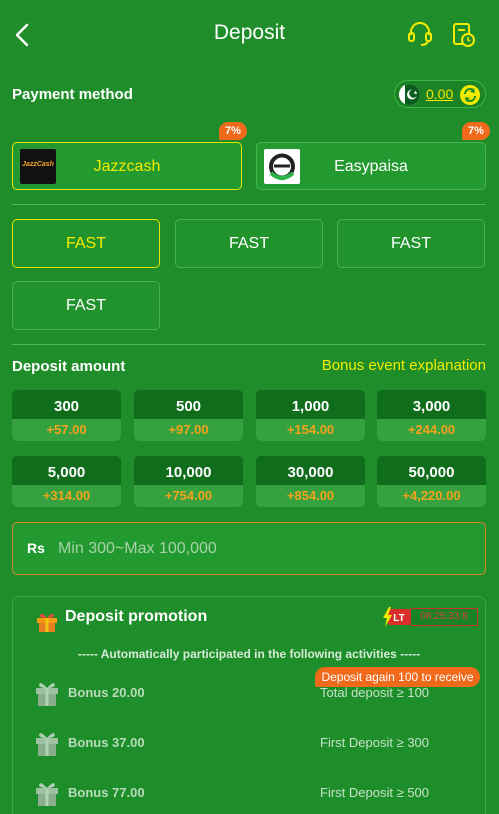  Describe the element at coordinates (444, 617) in the screenshot. I see `countdown-timer: 08:25:33:8` at that location.